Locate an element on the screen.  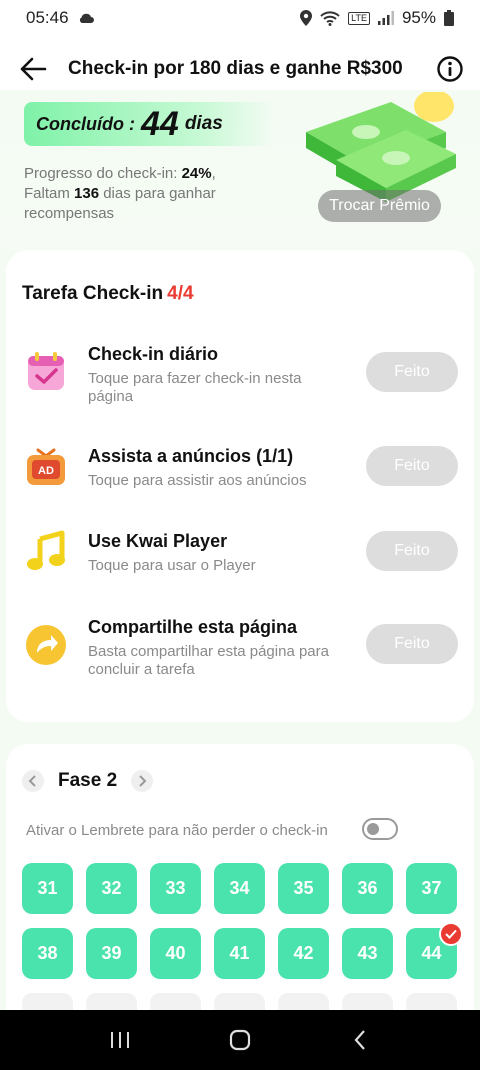
network-badge: LTE is located at coordinates (359, 18).